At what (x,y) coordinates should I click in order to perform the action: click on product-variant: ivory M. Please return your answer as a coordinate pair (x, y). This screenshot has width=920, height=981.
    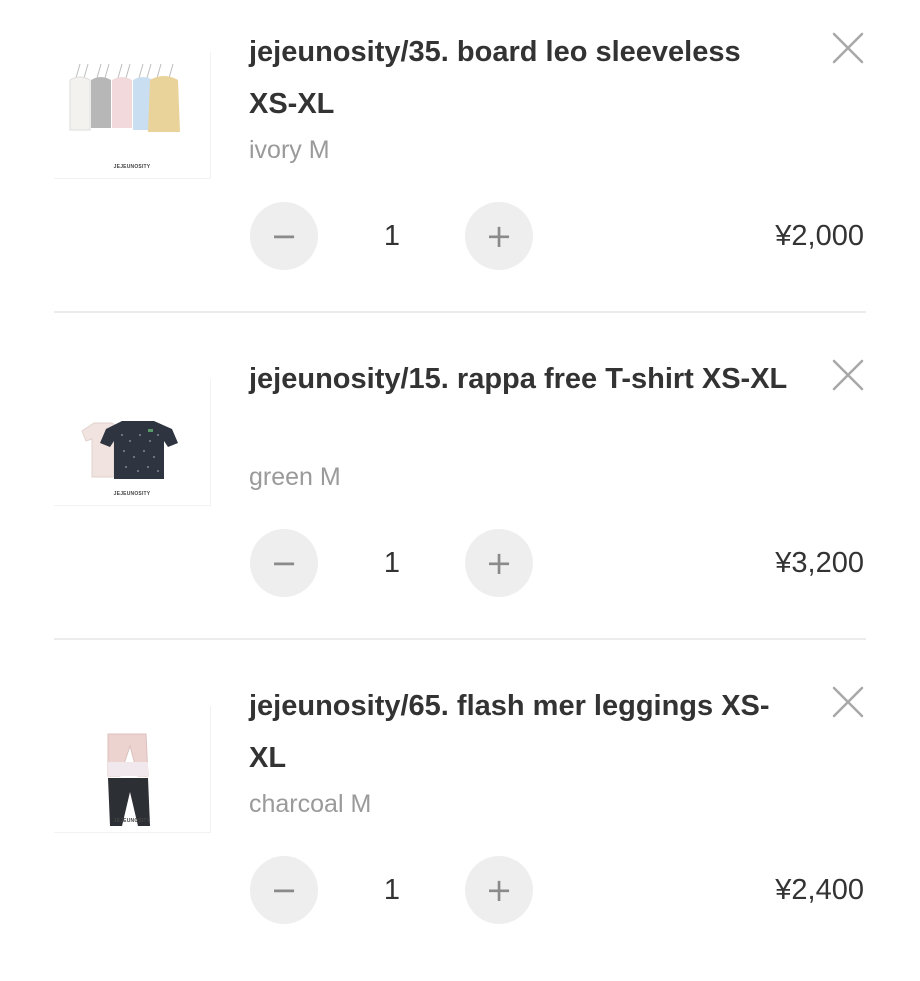
    Looking at the image, I should click on (289, 150).